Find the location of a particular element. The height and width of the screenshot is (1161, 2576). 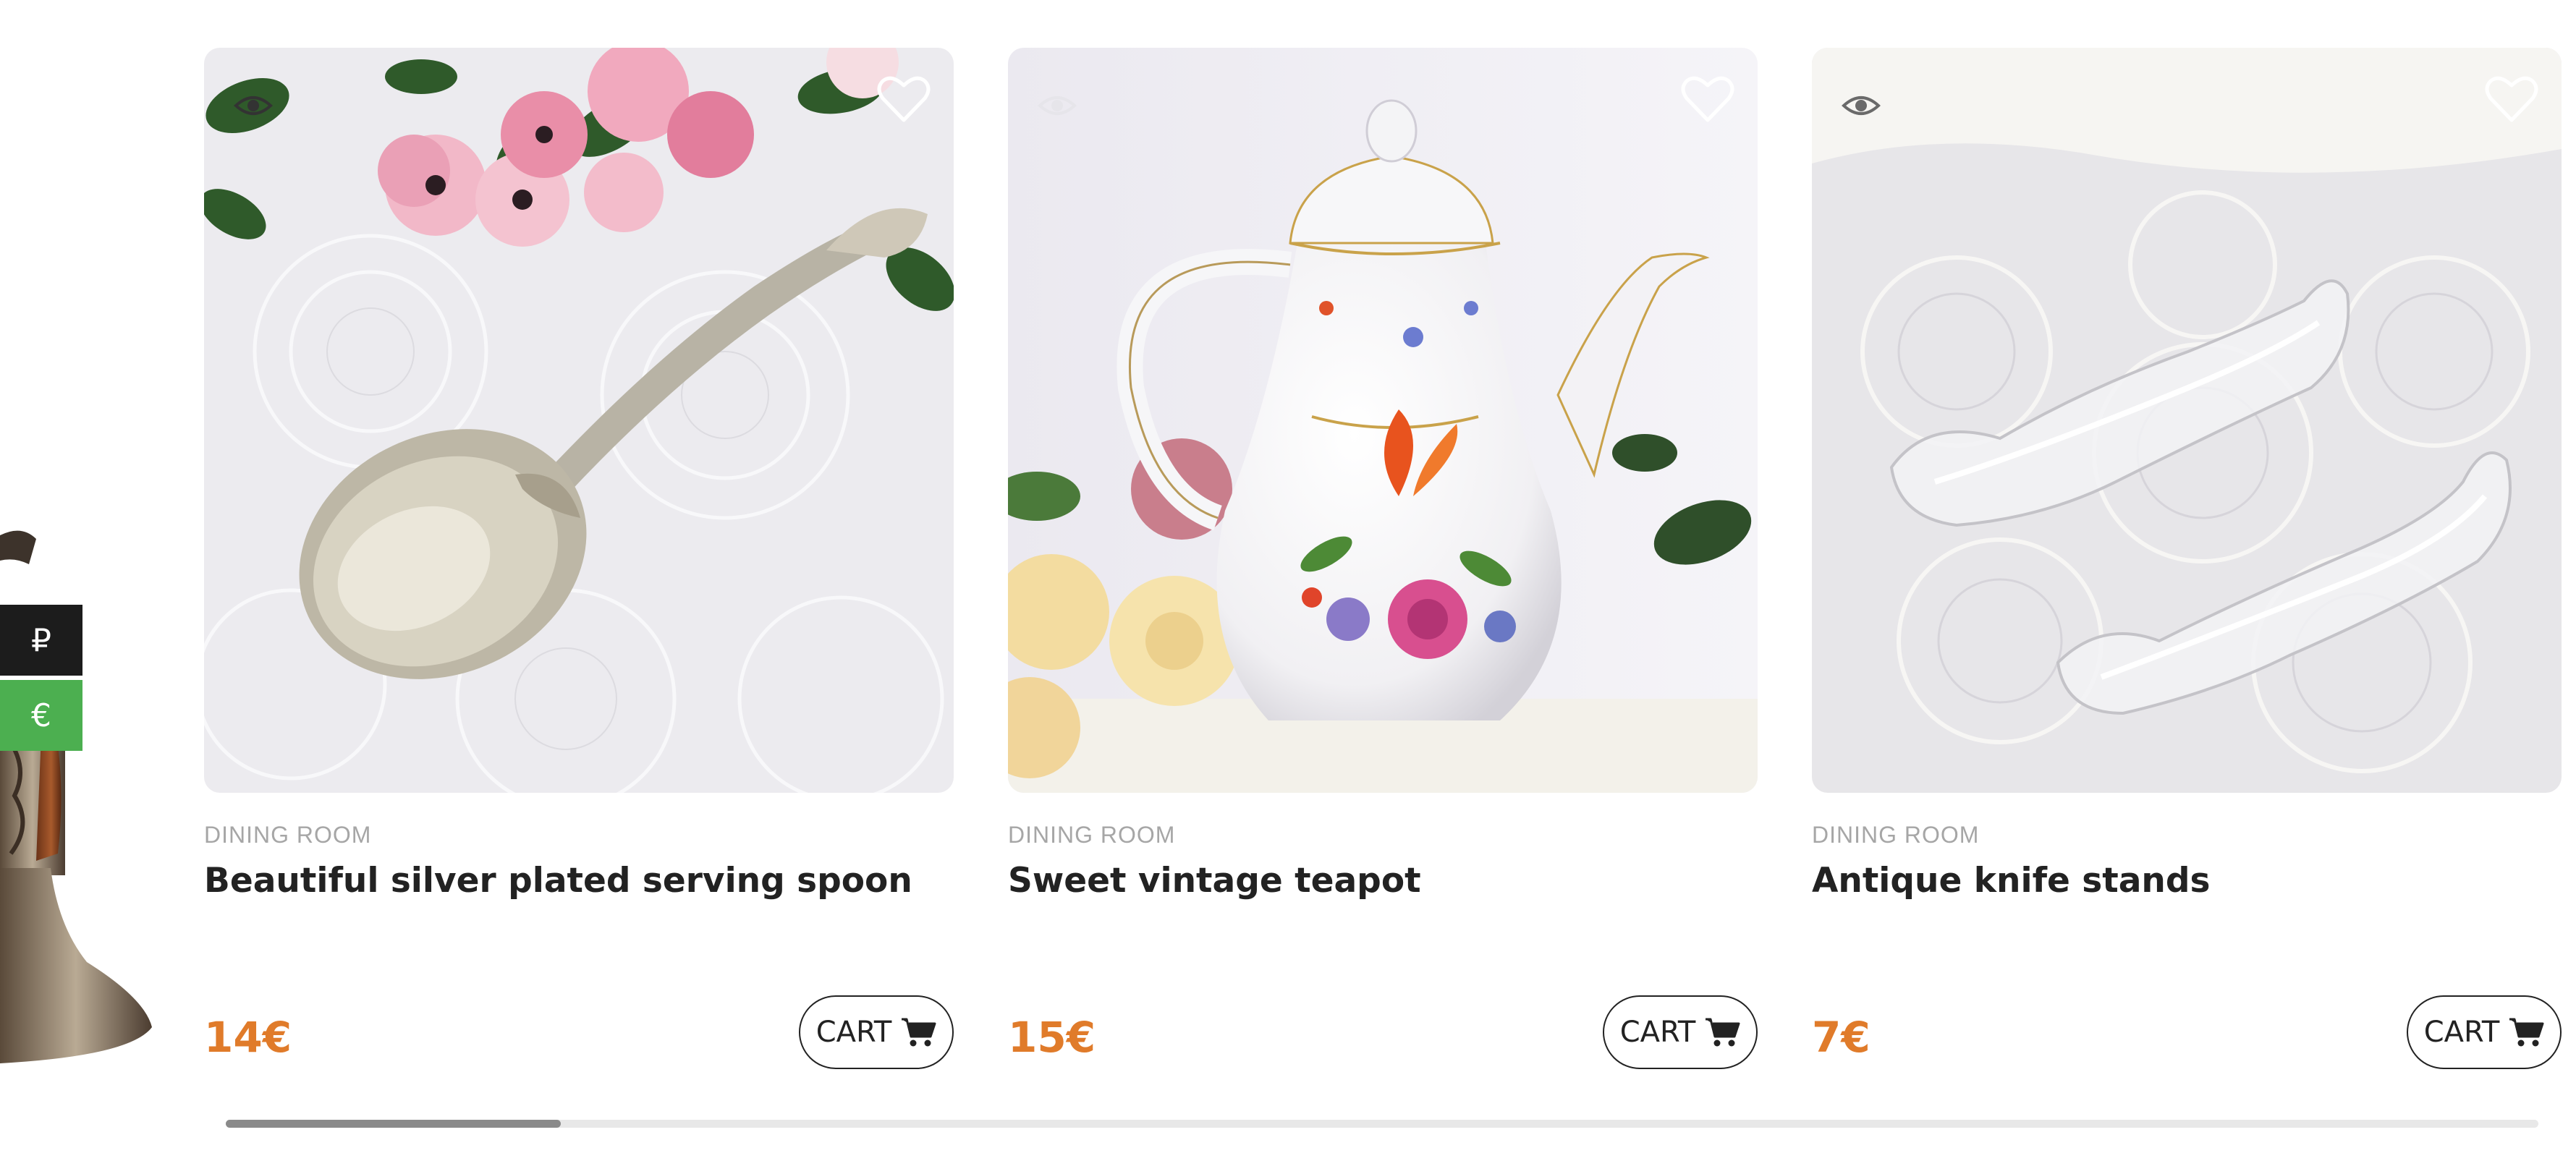

euro-currency-button: € is located at coordinates (41, 716).